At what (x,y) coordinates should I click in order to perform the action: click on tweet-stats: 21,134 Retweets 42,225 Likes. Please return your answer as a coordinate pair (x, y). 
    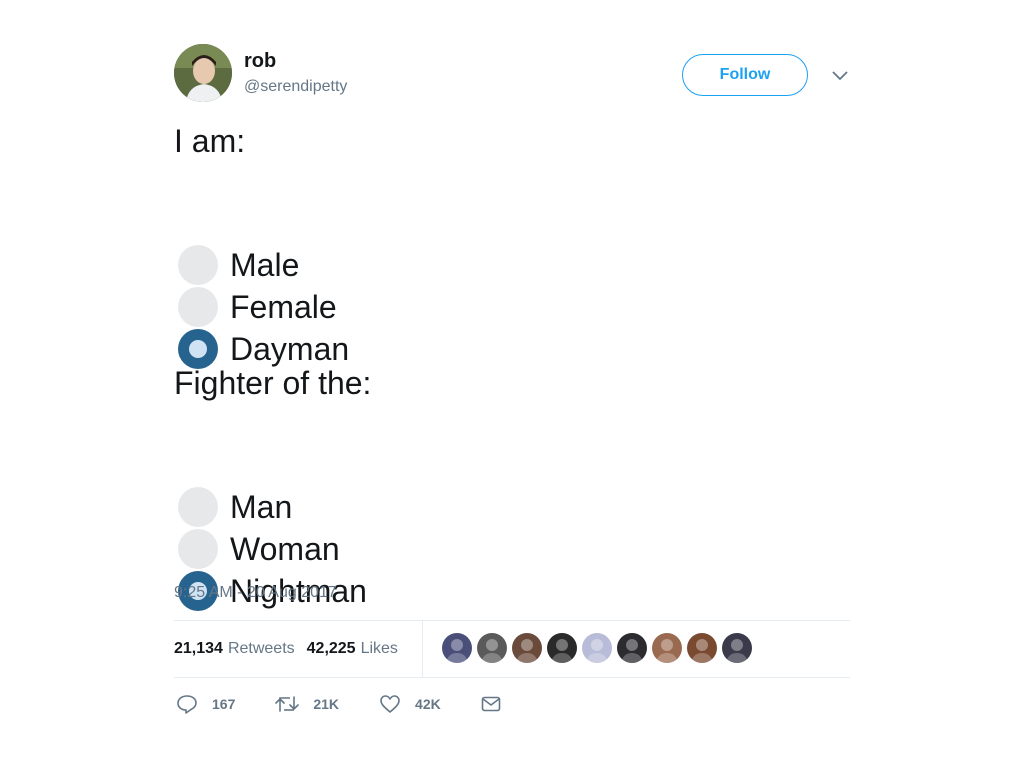
    Looking at the image, I should click on (286, 649).